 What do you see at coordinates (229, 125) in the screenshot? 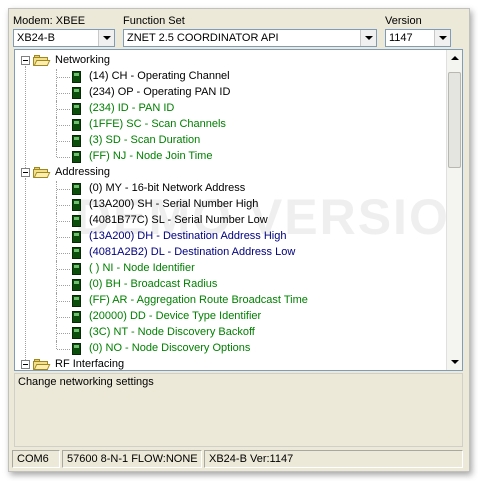
I see `tree-param-item: (1FFE) SC - Scan Channels` at bounding box center [229, 125].